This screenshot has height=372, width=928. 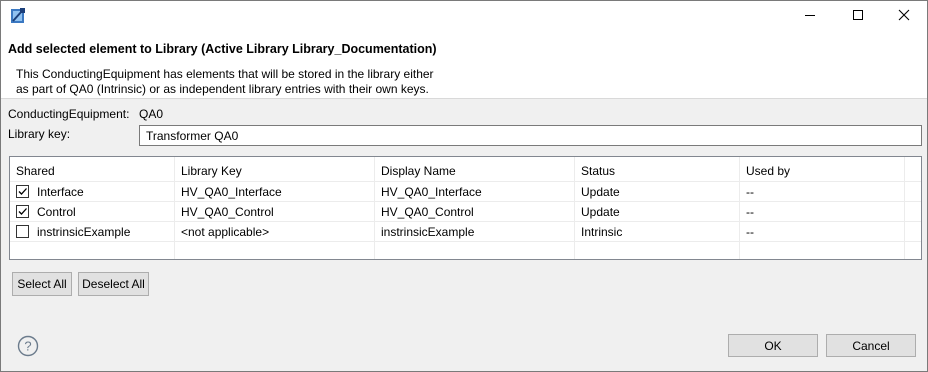 What do you see at coordinates (113, 284) in the screenshot?
I see `deselect-all-button: Deselect All` at bounding box center [113, 284].